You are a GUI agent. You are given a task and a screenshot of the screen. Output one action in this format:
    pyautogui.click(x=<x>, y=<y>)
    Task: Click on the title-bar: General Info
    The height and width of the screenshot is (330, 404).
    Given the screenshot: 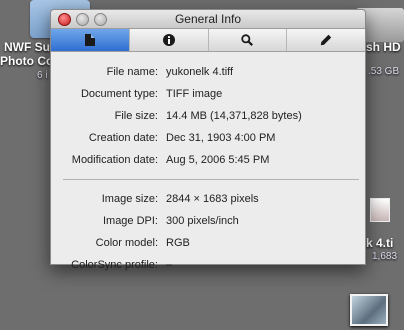 What is the action you would take?
    pyautogui.click(x=208, y=19)
    